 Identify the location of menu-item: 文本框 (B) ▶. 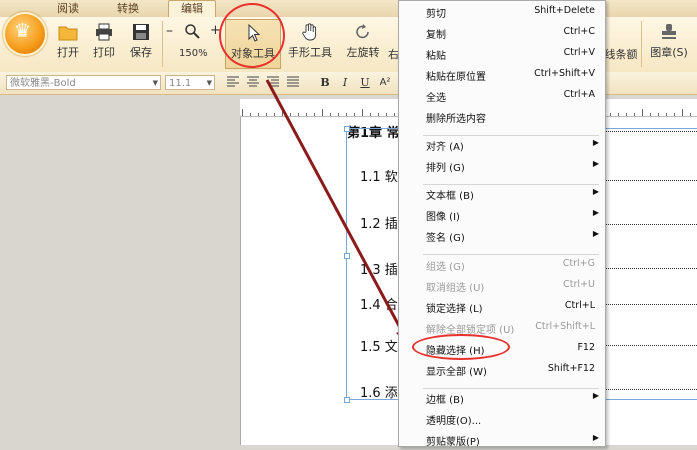
(502, 193).